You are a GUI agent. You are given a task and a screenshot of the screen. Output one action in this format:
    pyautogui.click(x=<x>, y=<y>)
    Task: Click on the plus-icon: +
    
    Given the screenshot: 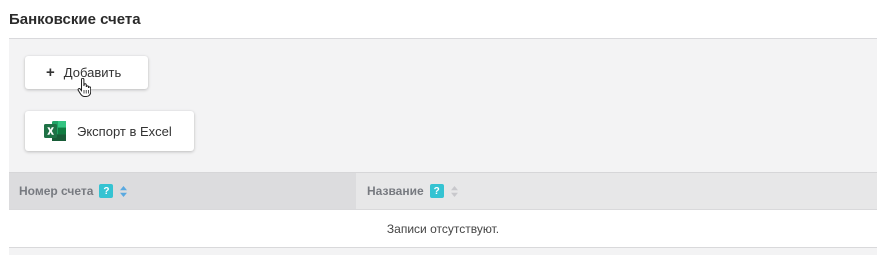 What is the action you would take?
    pyautogui.click(x=50, y=72)
    